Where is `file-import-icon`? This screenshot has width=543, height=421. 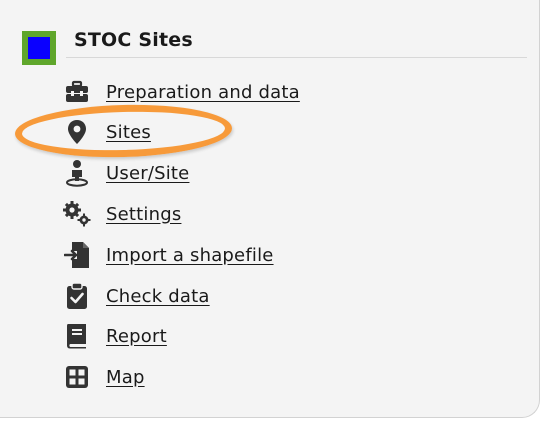
file-import-icon is located at coordinates (77, 255).